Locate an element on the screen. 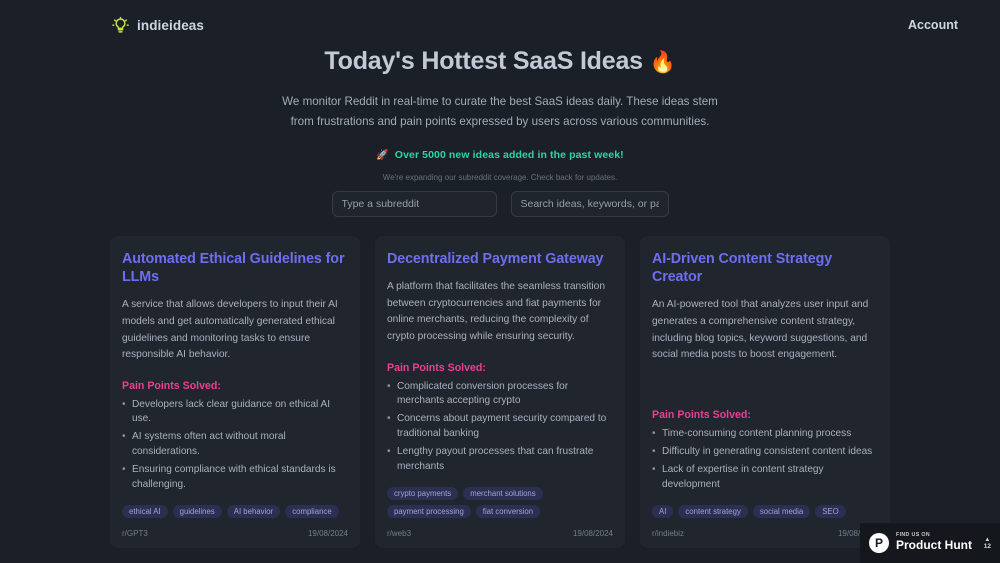  upvote-count: 12 is located at coordinates (987, 546).